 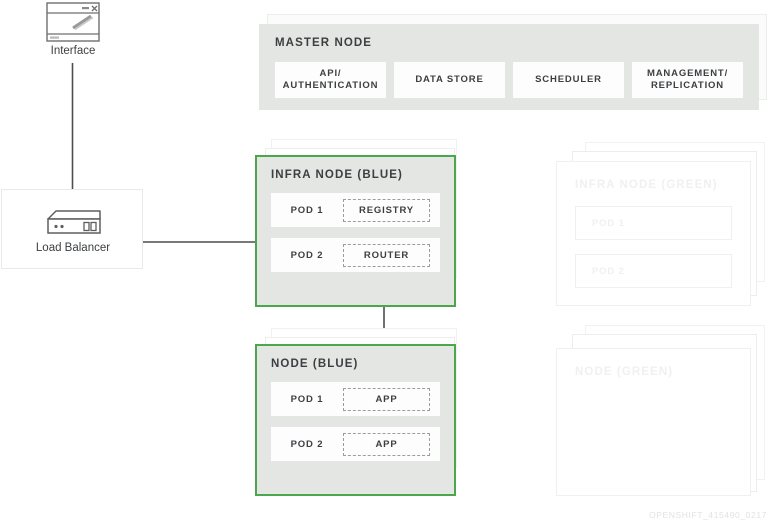 I want to click on node-blue-pods: POD 1 APP POD 2 APP, so click(x=355, y=421).